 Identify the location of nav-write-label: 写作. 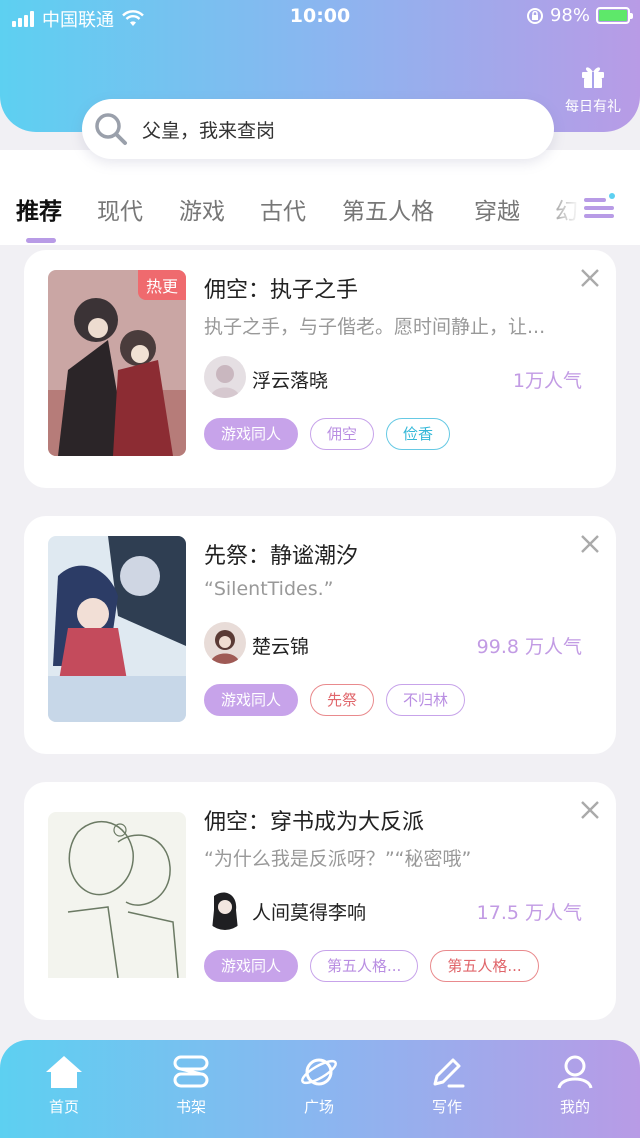
(446, 1107).